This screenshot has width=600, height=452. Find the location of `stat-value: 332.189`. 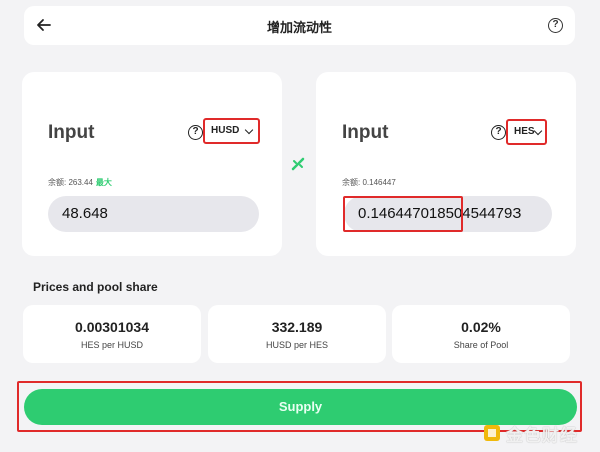

stat-value: 332.189 is located at coordinates (297, 327).